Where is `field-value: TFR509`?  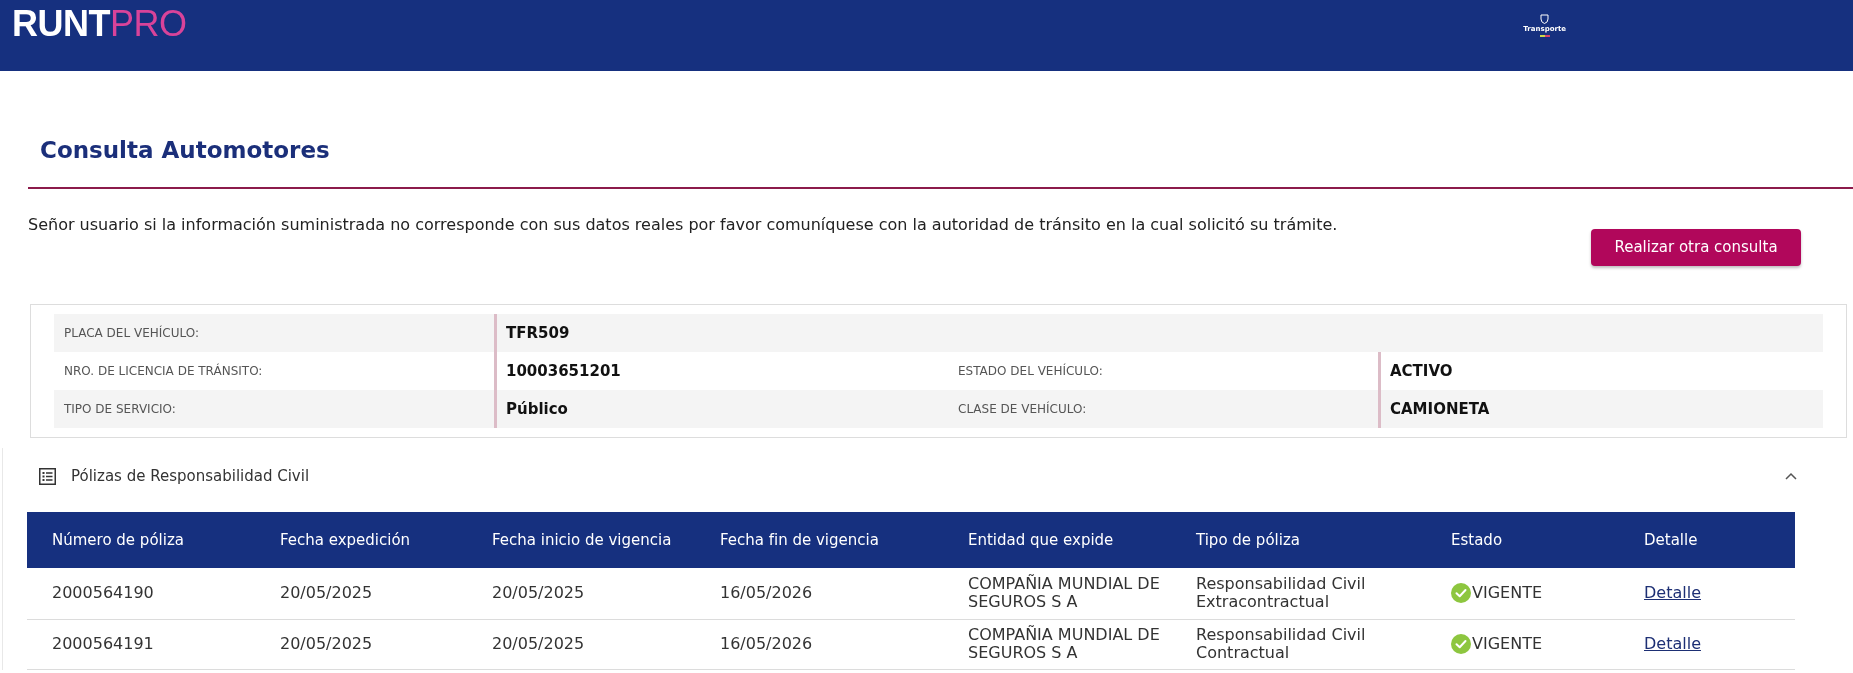
field-value: TFR509 is located at coordinates (721, 333).